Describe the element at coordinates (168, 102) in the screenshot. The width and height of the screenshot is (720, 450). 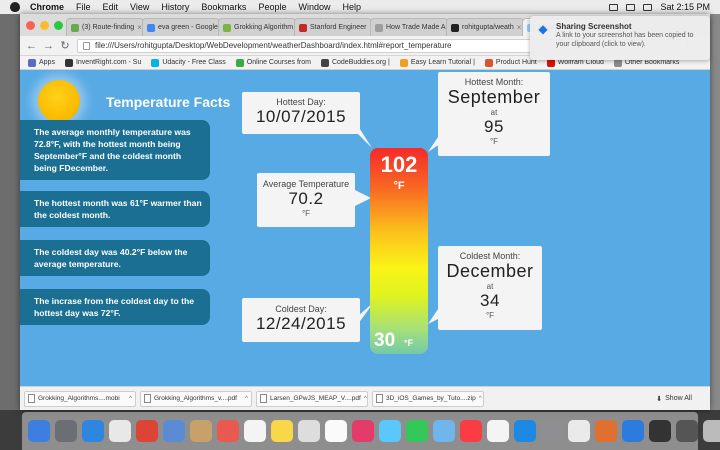
I see `page-title: Temperature Facts` at that location.